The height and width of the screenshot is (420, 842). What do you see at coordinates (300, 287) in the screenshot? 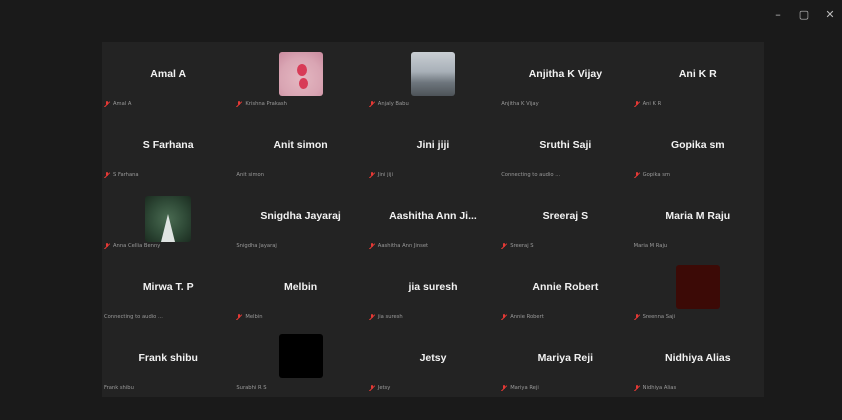
I see `participant-display-name: Melbin` at bounding box center [300, 287].